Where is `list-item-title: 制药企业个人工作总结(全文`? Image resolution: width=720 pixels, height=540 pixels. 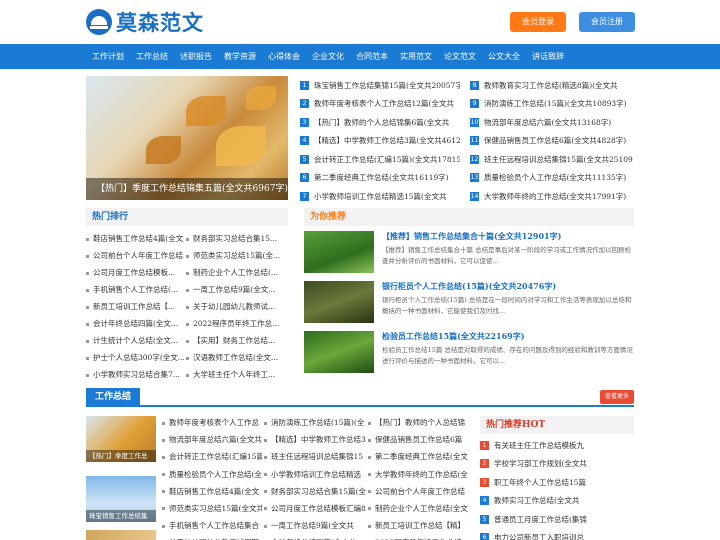 list-item-title: 制药企业个人工作总结(全文 is located at coordinates (421, 508).